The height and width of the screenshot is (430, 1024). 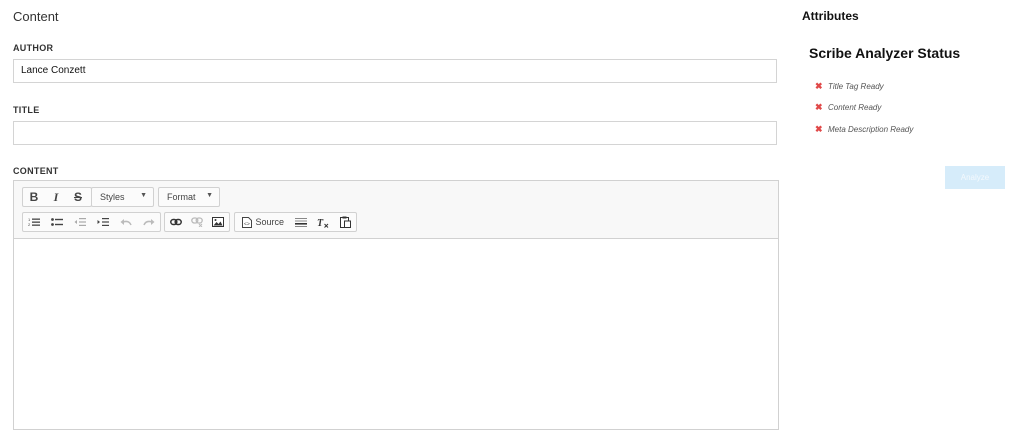 I want to click on basic-styles-group: B I S, so click(x=57, y=197).